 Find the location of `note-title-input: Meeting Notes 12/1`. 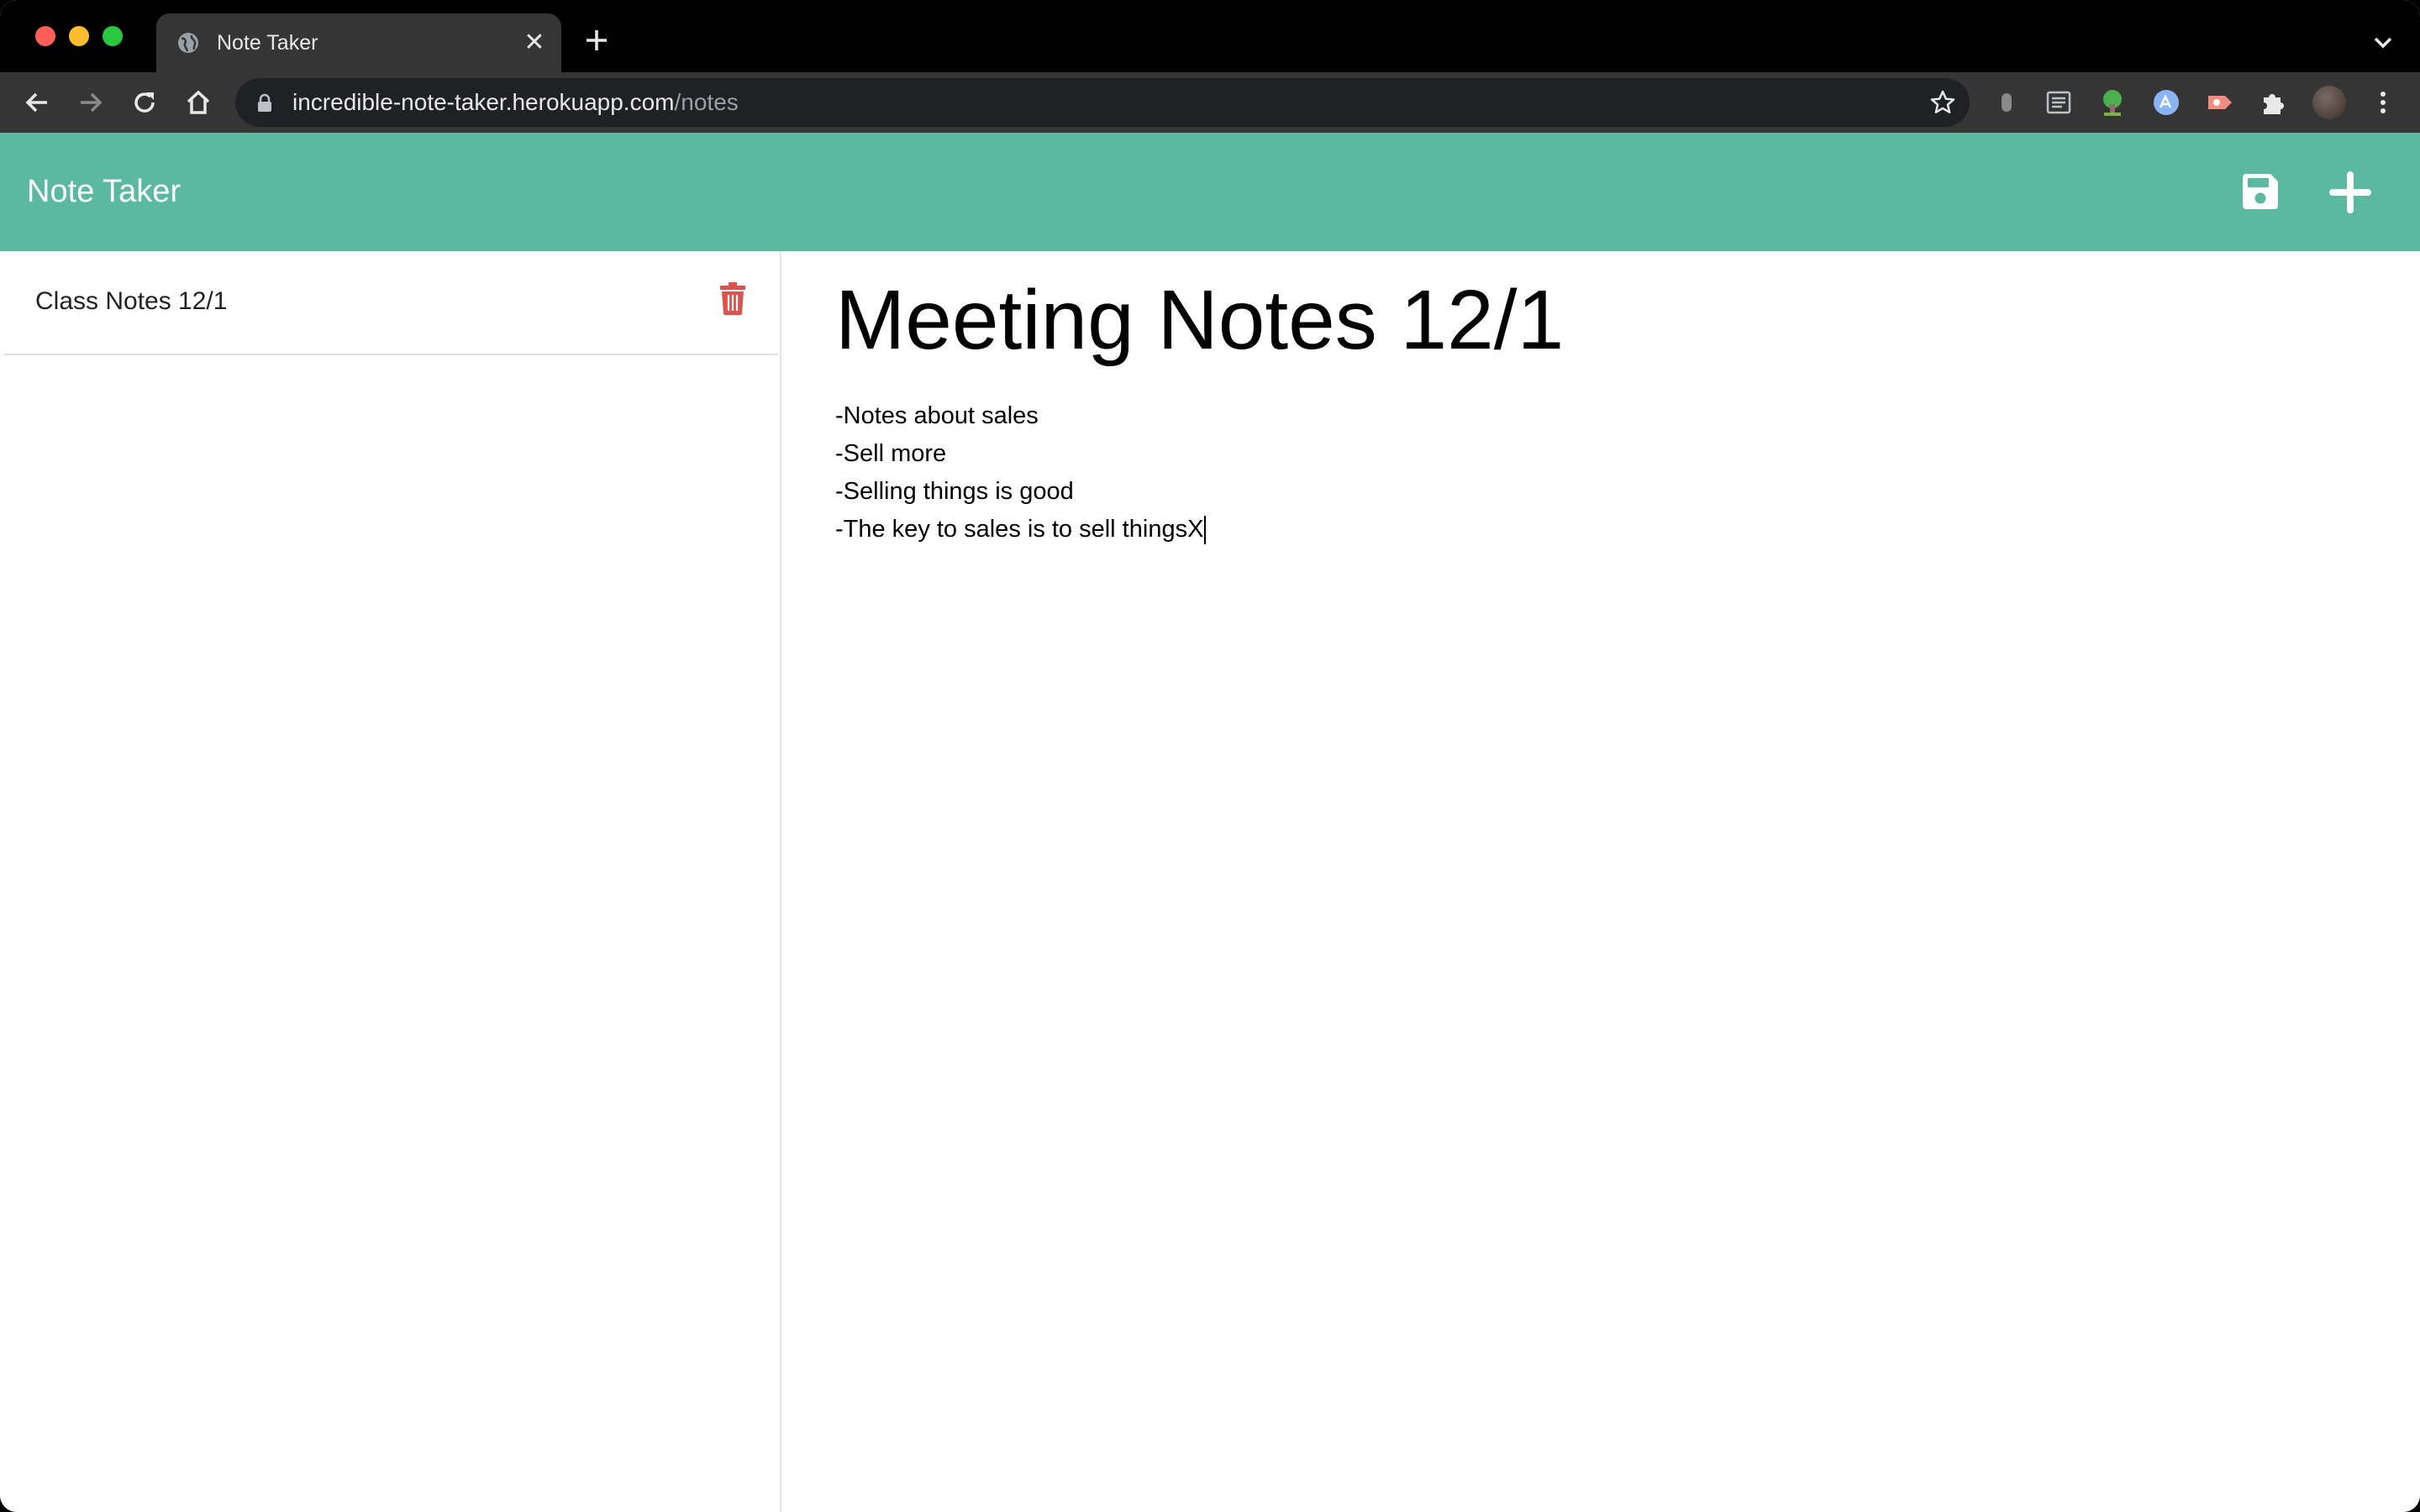

note-title-input: Meeting Notes 12/1 is located at coordinates (1199, 320).